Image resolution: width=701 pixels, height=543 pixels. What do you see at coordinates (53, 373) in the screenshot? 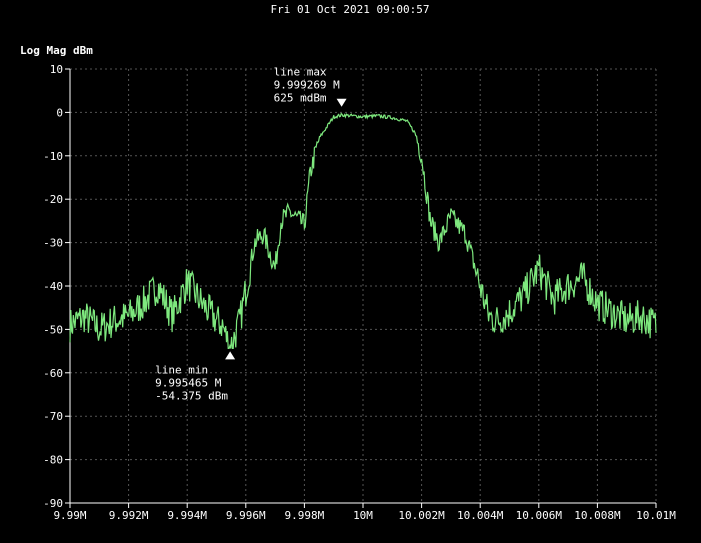
I see `y-tick-label: -60` at bounding box center [53, 373].